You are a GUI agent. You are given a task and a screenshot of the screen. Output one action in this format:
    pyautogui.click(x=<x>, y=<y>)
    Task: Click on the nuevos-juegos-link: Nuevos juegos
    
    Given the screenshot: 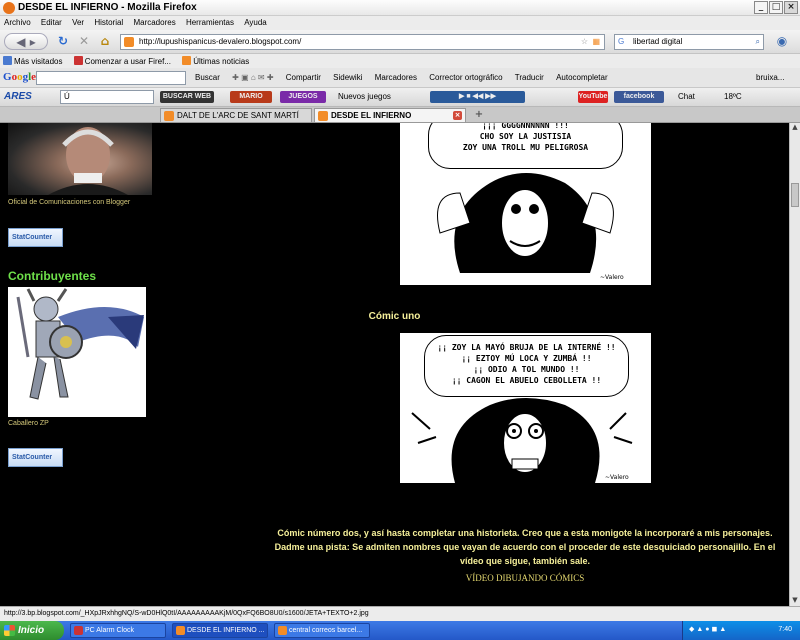 What is the action you would take?
    pyautogui.click(x=364, y=96)
    